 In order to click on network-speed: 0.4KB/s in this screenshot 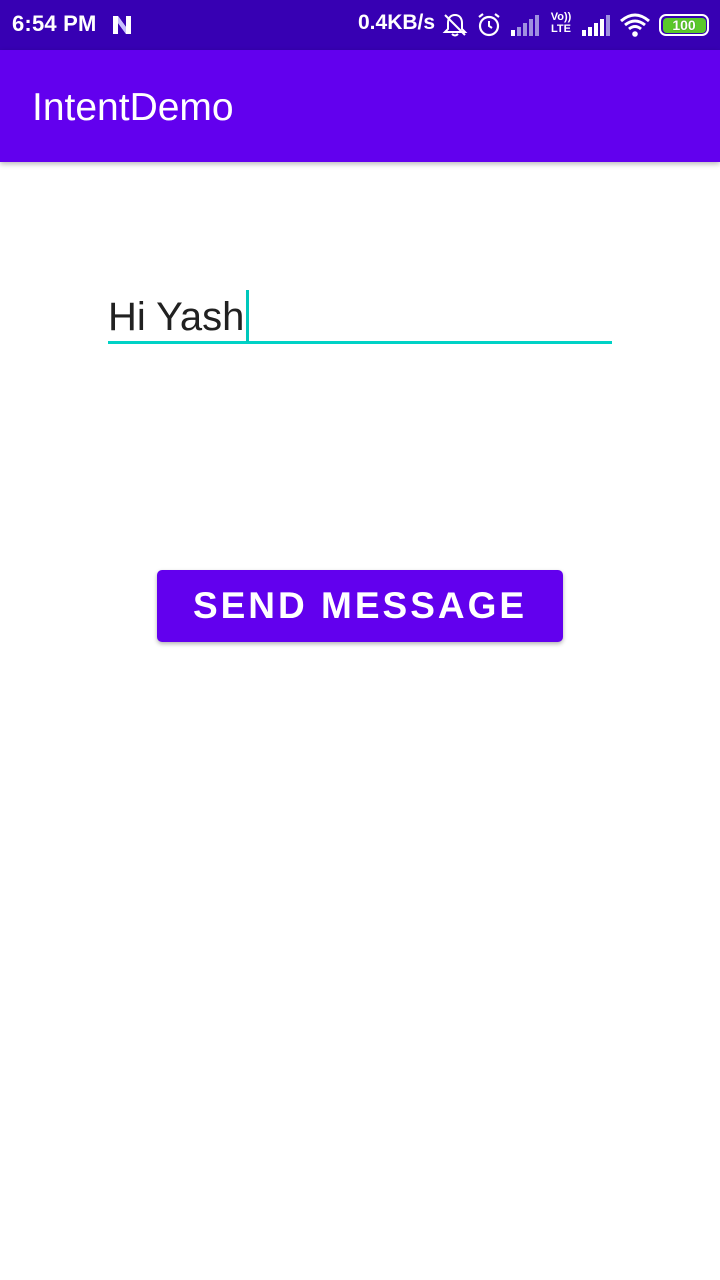, I will do `click(397, 22)`.